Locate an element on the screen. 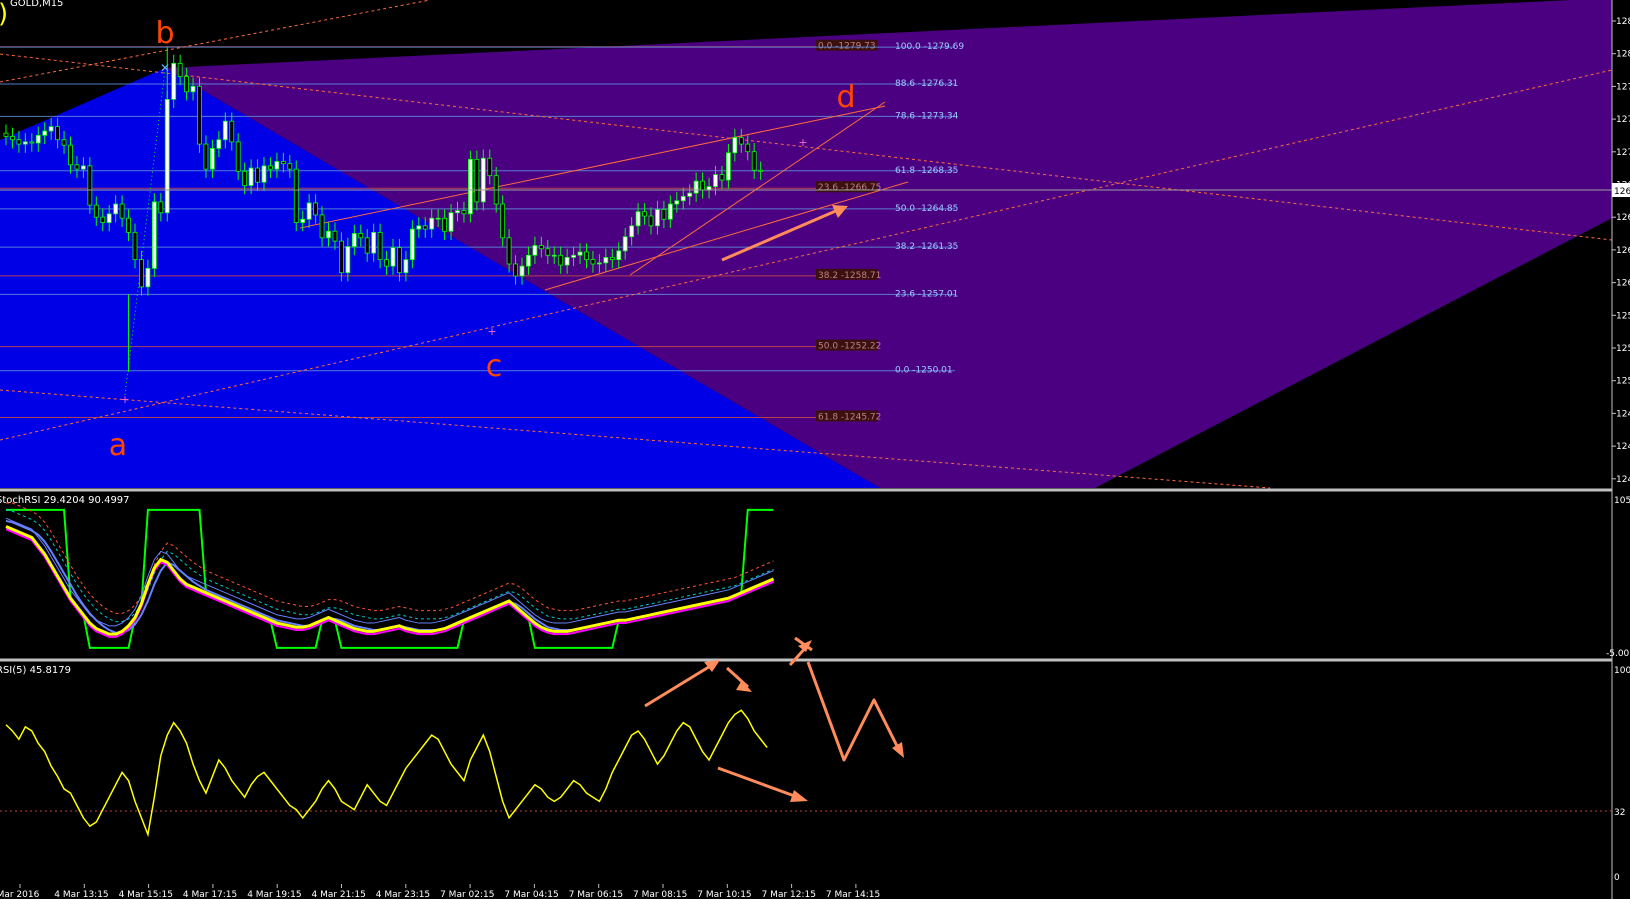 This screenshot has height=899, width=1630. rsi-scale-bottom: 0 is located at coordinates (1617, 878).